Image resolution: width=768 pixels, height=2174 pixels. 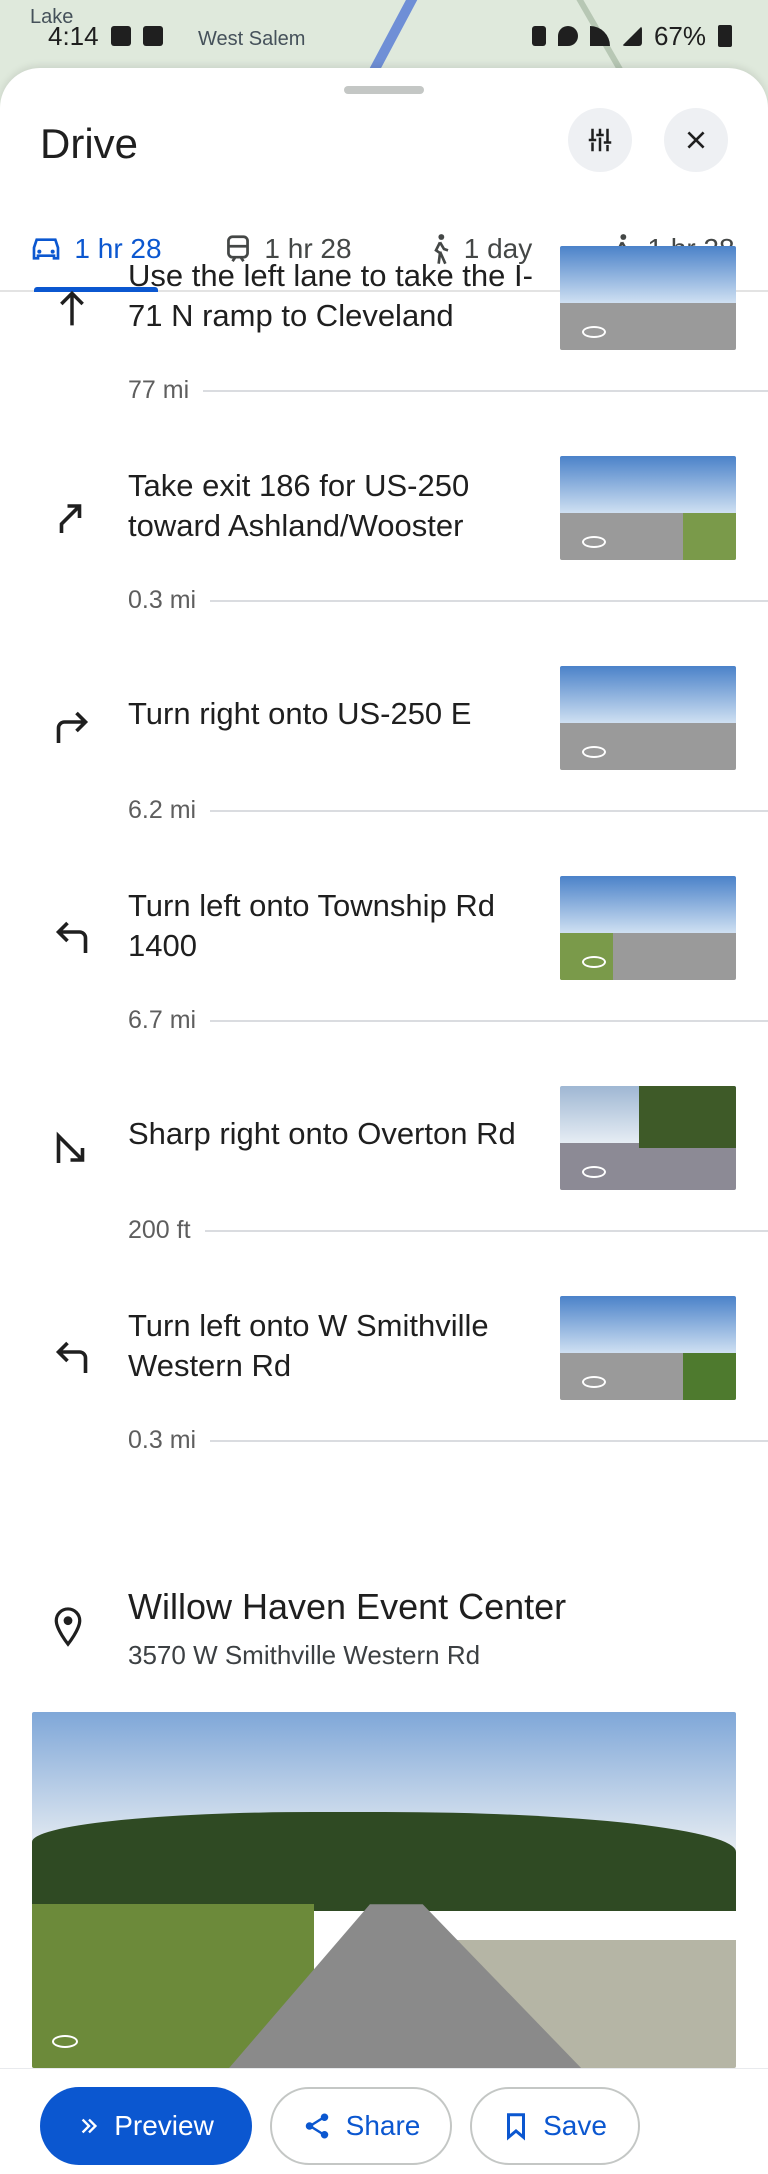 What do you see at coordinates (384, 36) in the screenshot?
I see `status-bar: 4:14 67%` at bounding box center [384, 36].